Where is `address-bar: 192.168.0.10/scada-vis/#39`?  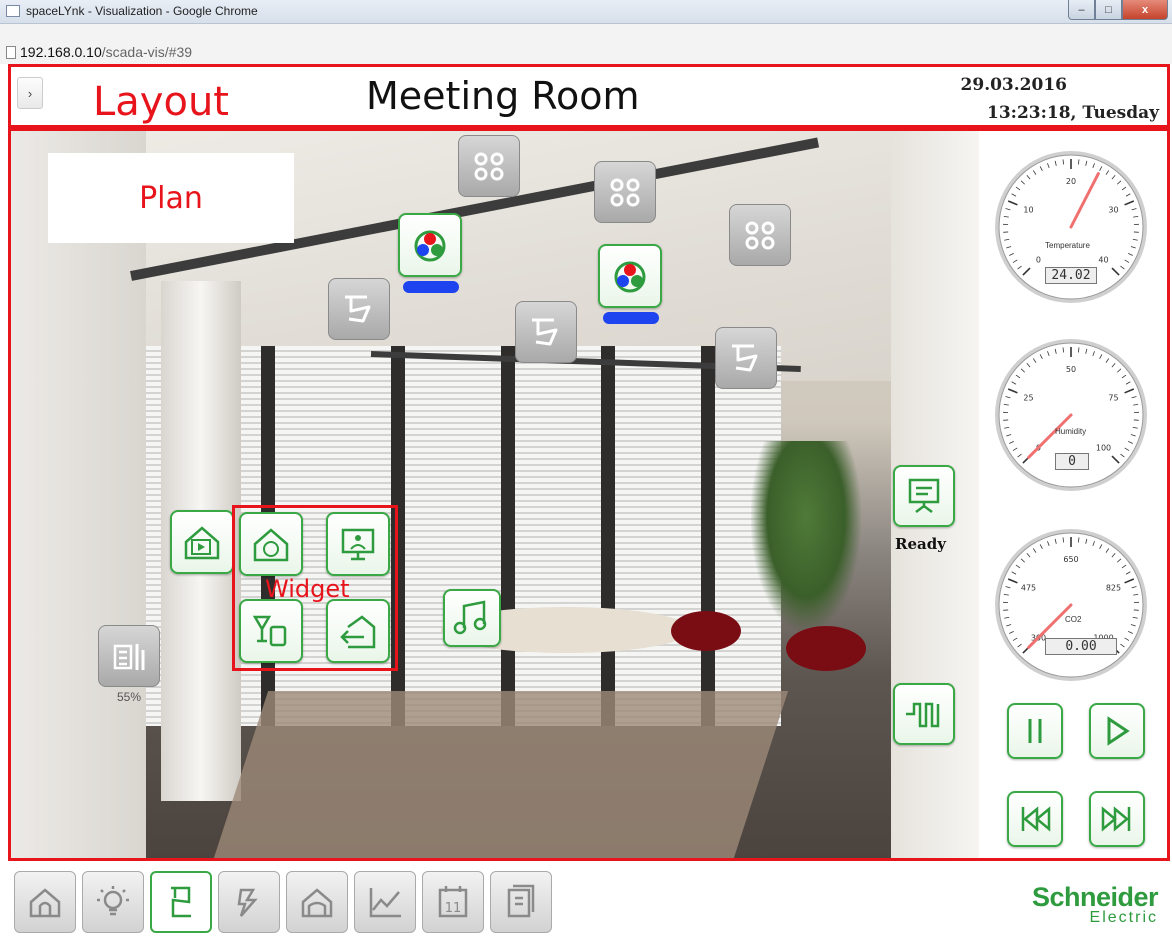 address-bar: 192.168.0.10/scada-vis/#39 is located at coordinates (586, 44).